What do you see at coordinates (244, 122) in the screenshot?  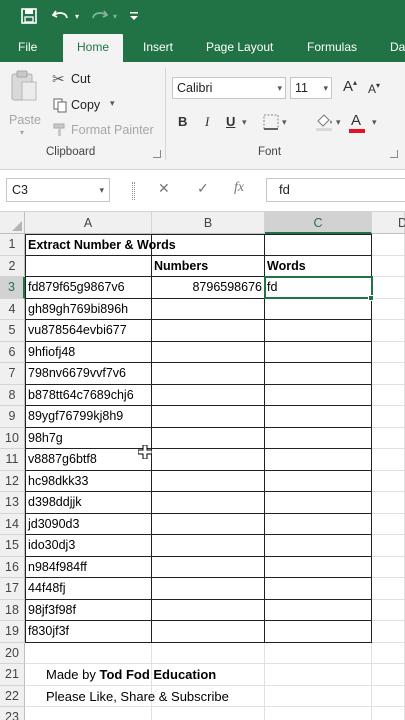 I see `underline-dropdown-icon: ▾` at bounding box center [244, 122].